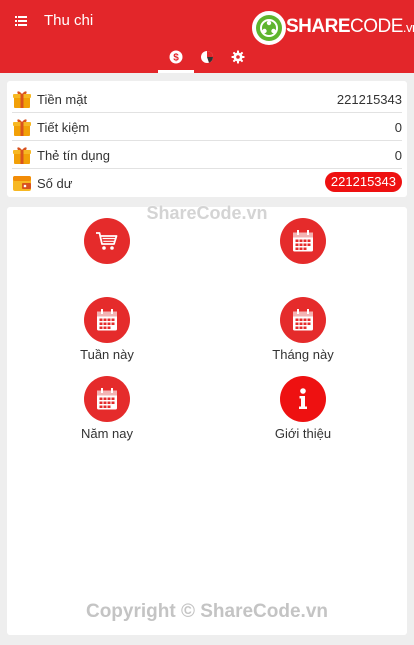 The image size is (414, 645). I want to click on logo-text: SHARECODE.vn, so click(350, 27).